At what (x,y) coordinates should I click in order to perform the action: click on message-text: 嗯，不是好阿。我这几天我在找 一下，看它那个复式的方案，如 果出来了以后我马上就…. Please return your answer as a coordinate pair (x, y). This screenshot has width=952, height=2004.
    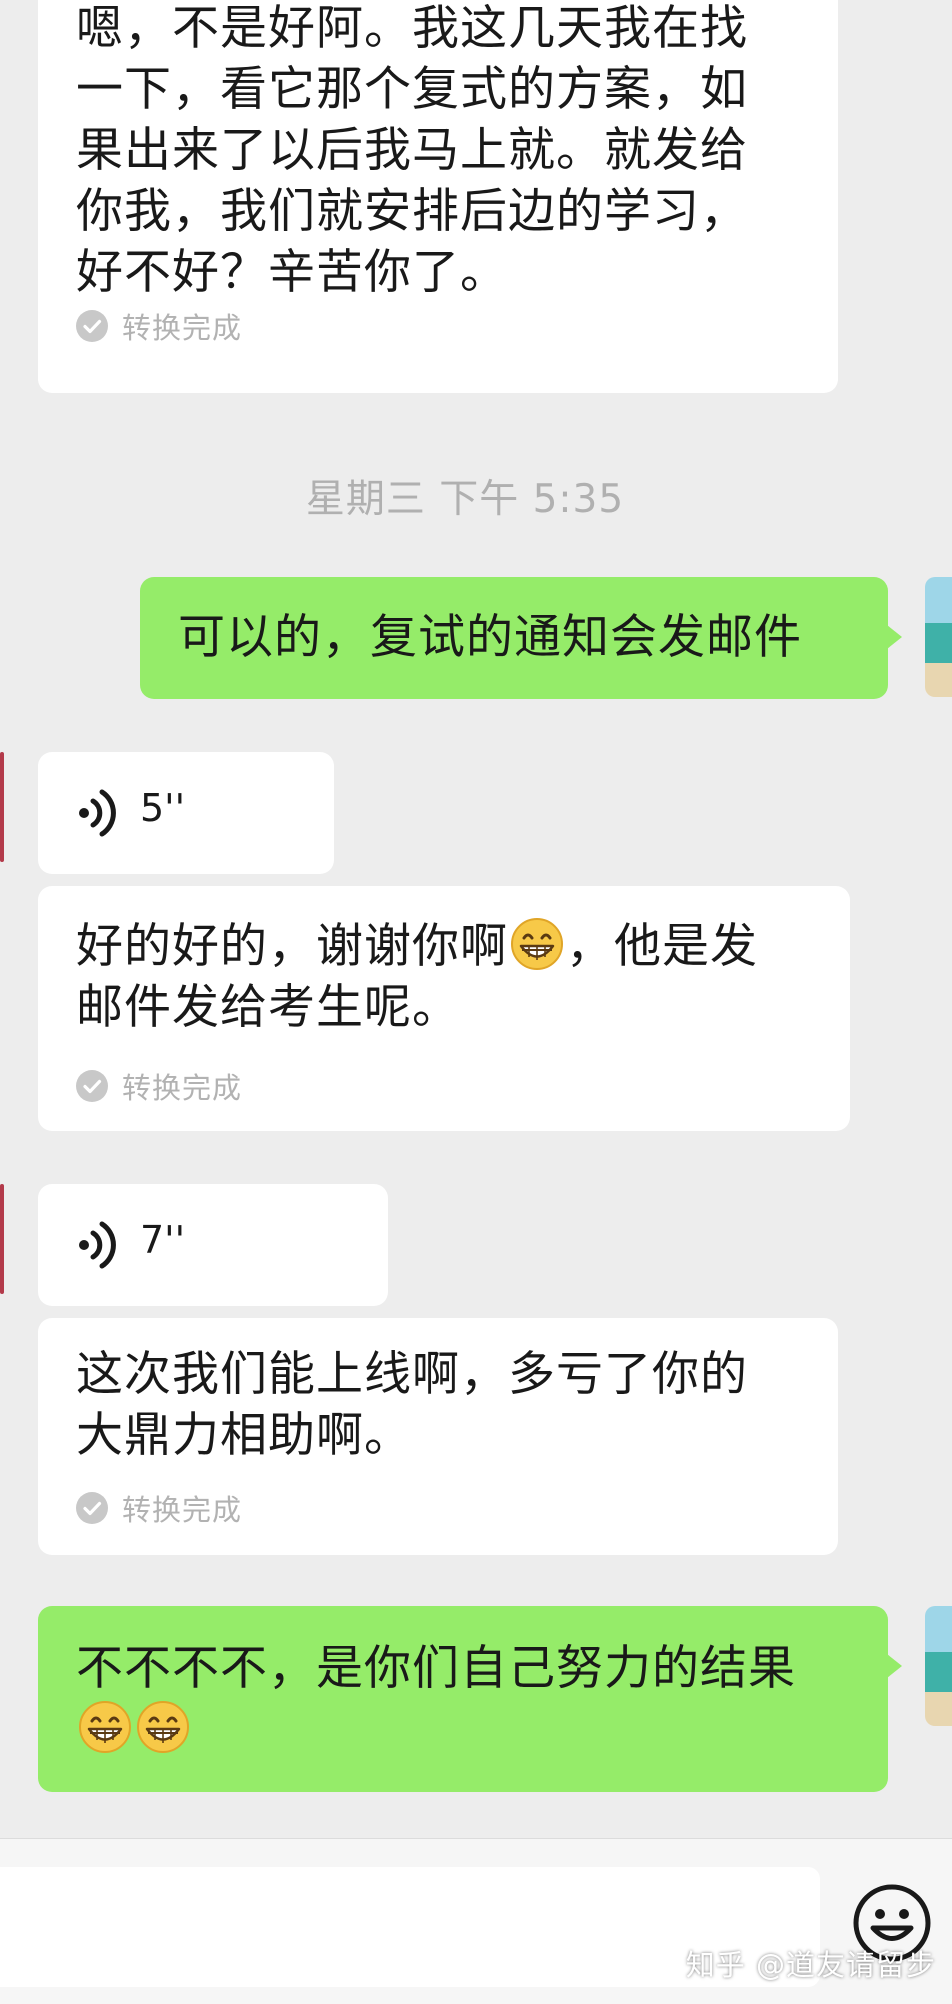
    Looking at the image, I should click on (412, 150).